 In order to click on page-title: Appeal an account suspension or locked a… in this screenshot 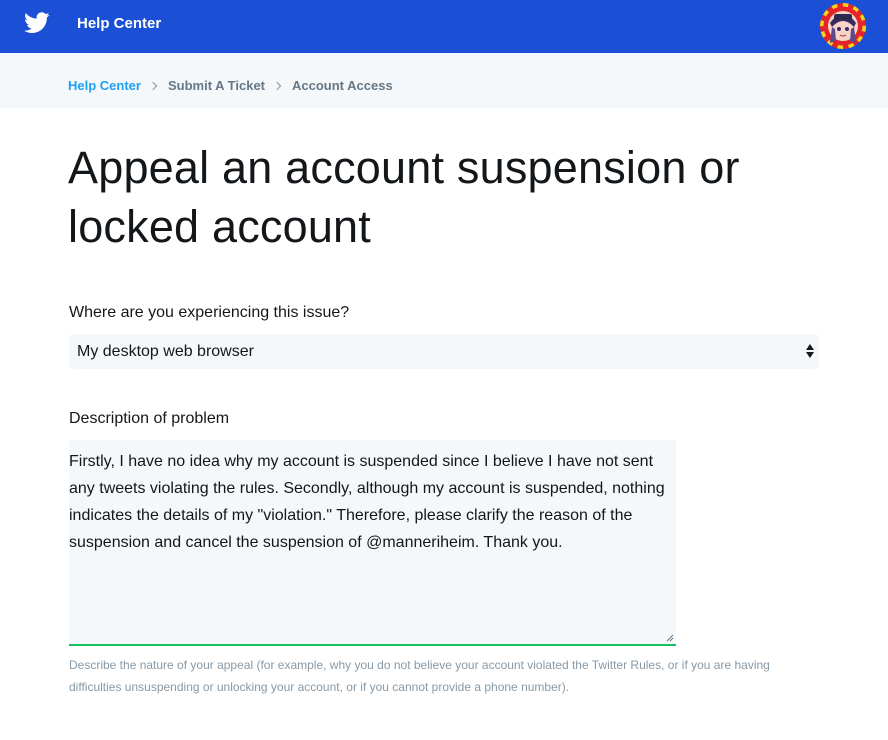, I will do `click(404, 197)`.